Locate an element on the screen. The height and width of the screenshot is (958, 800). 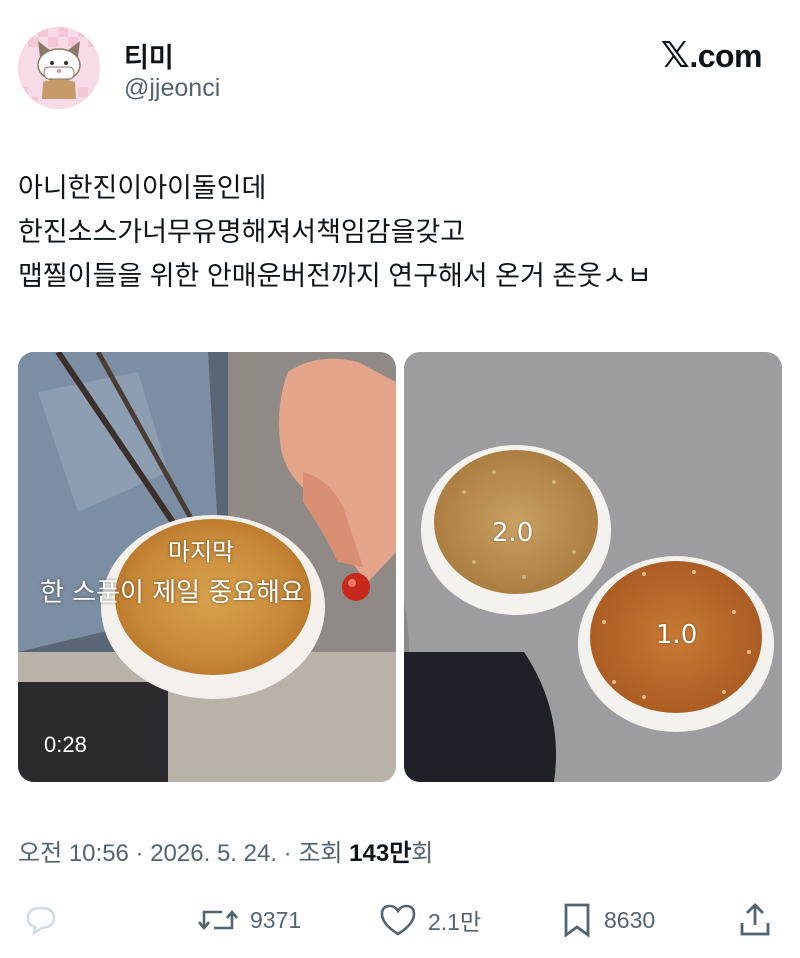
logo-domain: .com is located at coordinates (725, 56).